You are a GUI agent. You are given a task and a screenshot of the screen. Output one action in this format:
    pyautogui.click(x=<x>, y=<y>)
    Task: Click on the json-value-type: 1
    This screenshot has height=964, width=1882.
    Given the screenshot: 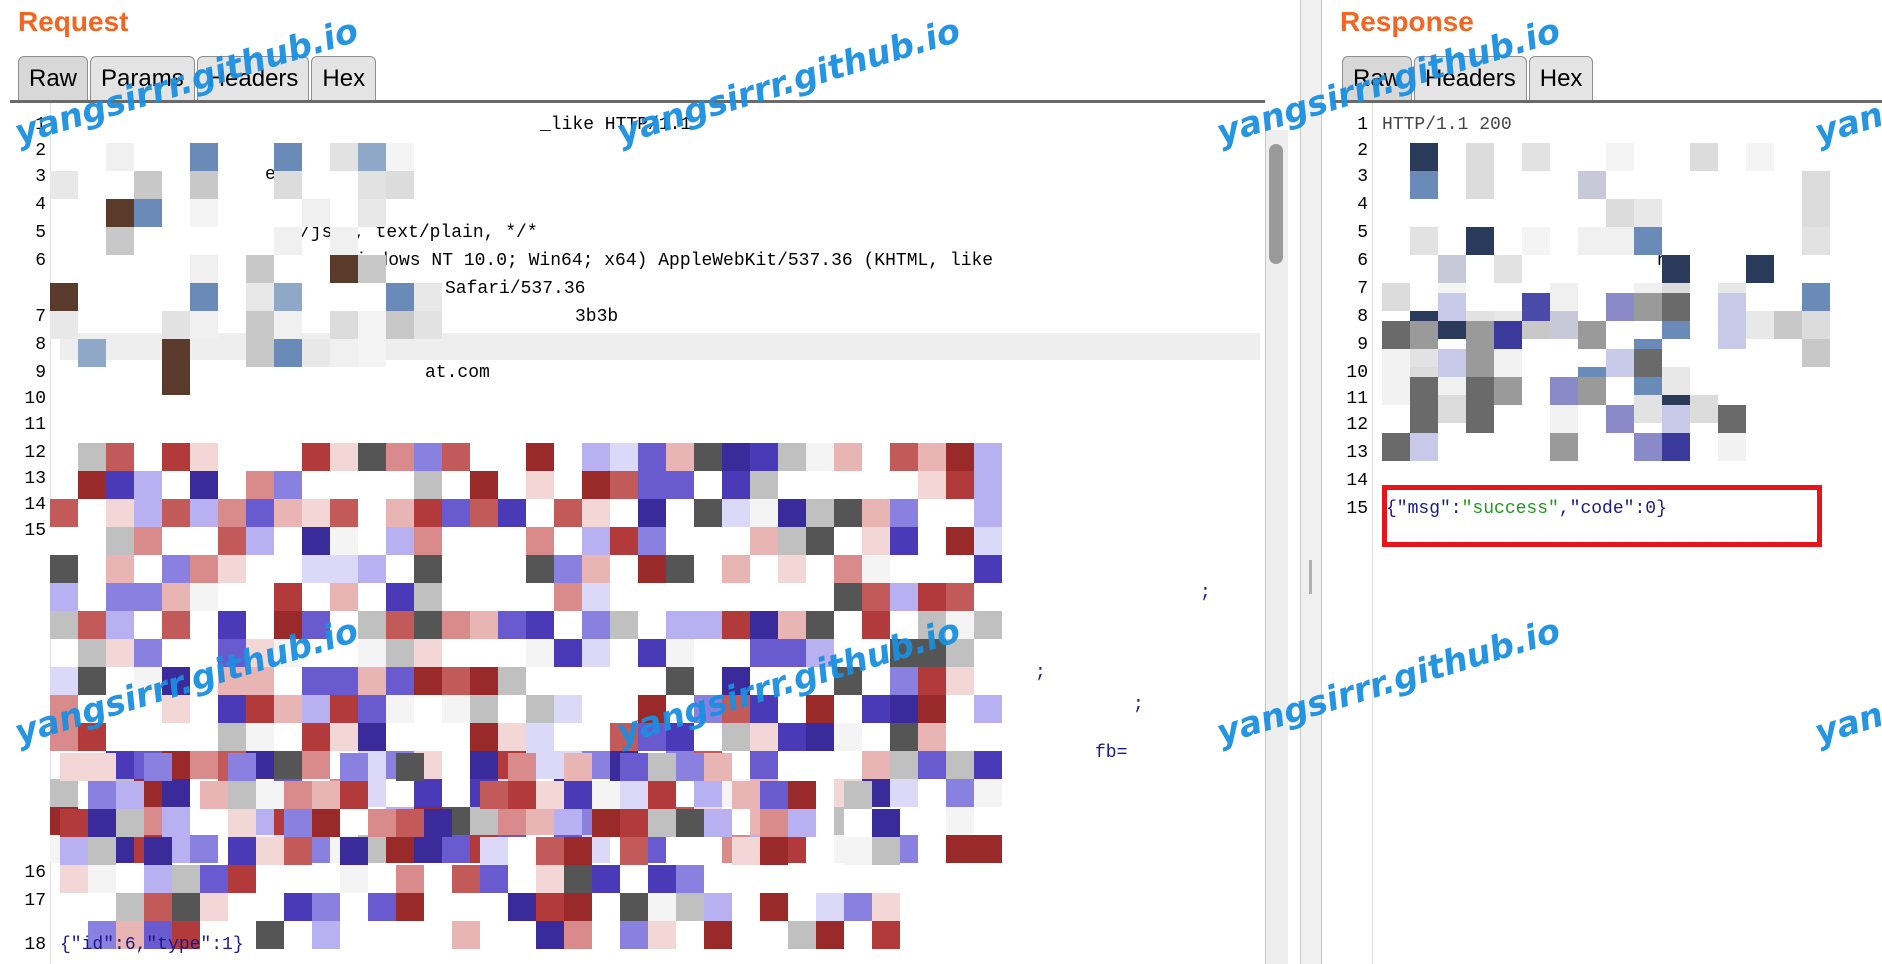 What is the action you would take?
    pyautogui.click(x=227, y=945)
    